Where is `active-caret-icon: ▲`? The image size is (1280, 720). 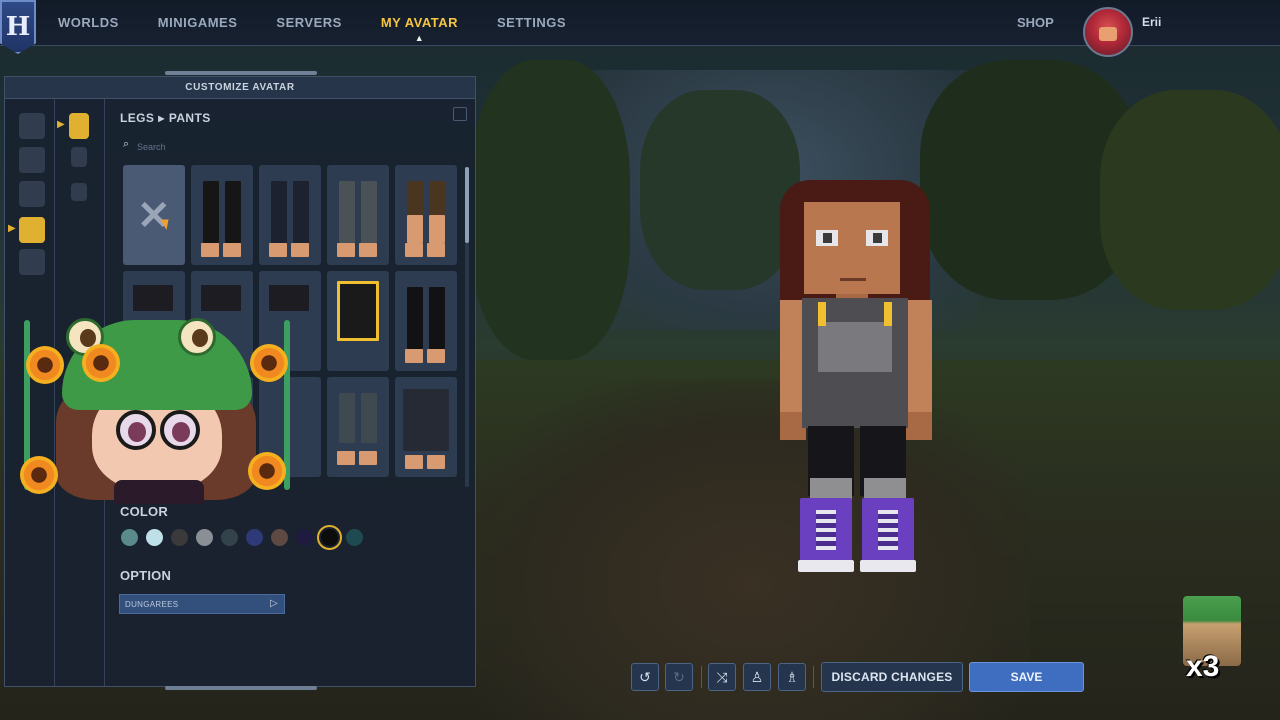 active-caret-icon: ▲ is located at coordinates (419, 38).